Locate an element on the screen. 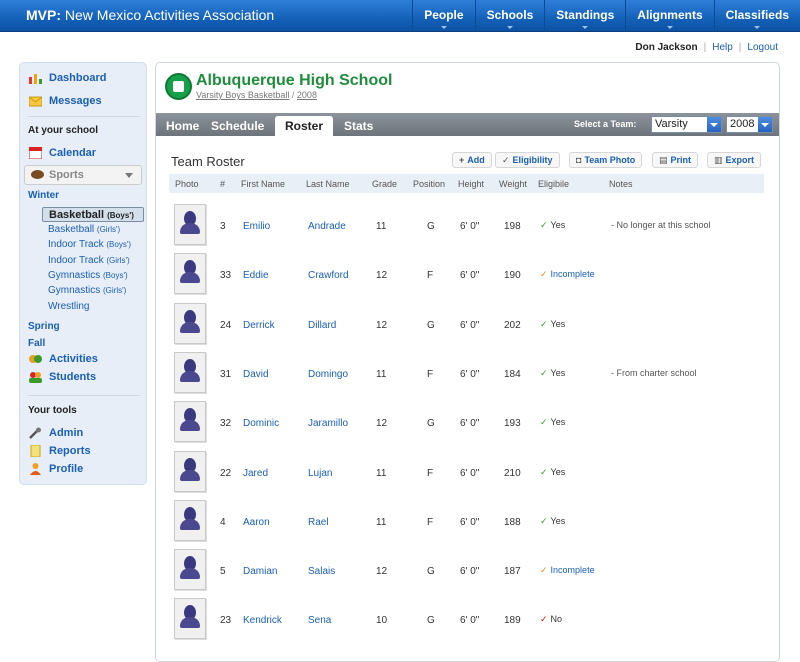 Image resolution: width=800 pixels, height=662 pixels. first-name-link: Derrick is located at coordinates (259, 325).